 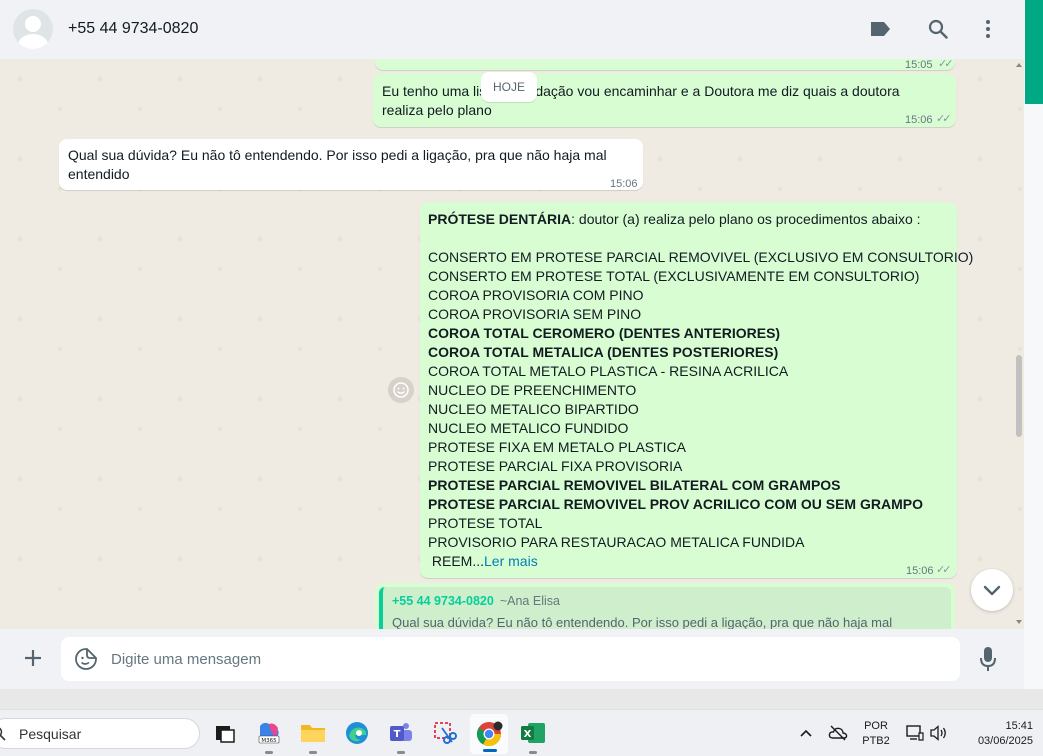 What do you see at coordinates (526, 659) in the screenshot?
I see `message-input` at bounding box center [526, 659].